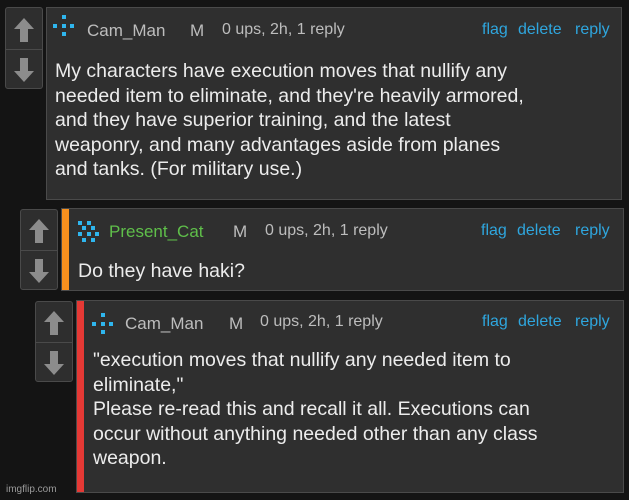  Describe the element at coordinates (31, 489) in the screenshot. I see `watermark: imgflip.com` at that location.